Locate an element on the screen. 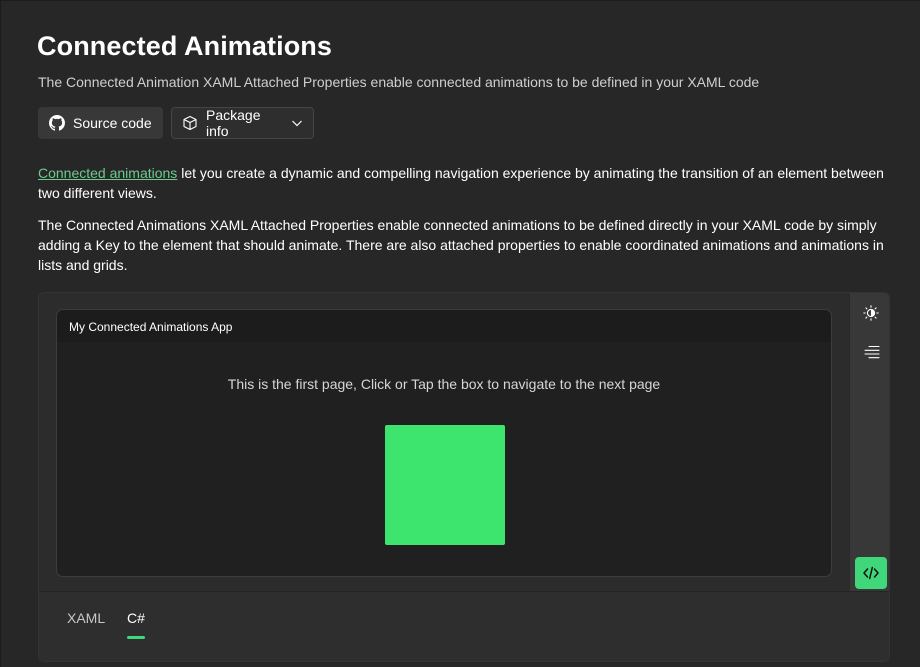  tab-xaml: XAML is located at coordinates (86, 618).